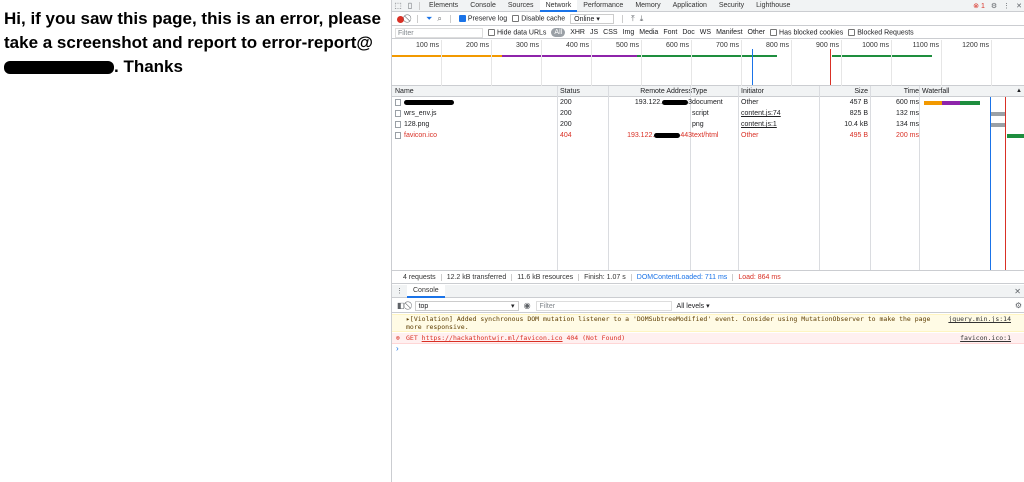 This screenshot has width=1024, height=482. I want to click on search-icon: ⌕, so click(439, 19).